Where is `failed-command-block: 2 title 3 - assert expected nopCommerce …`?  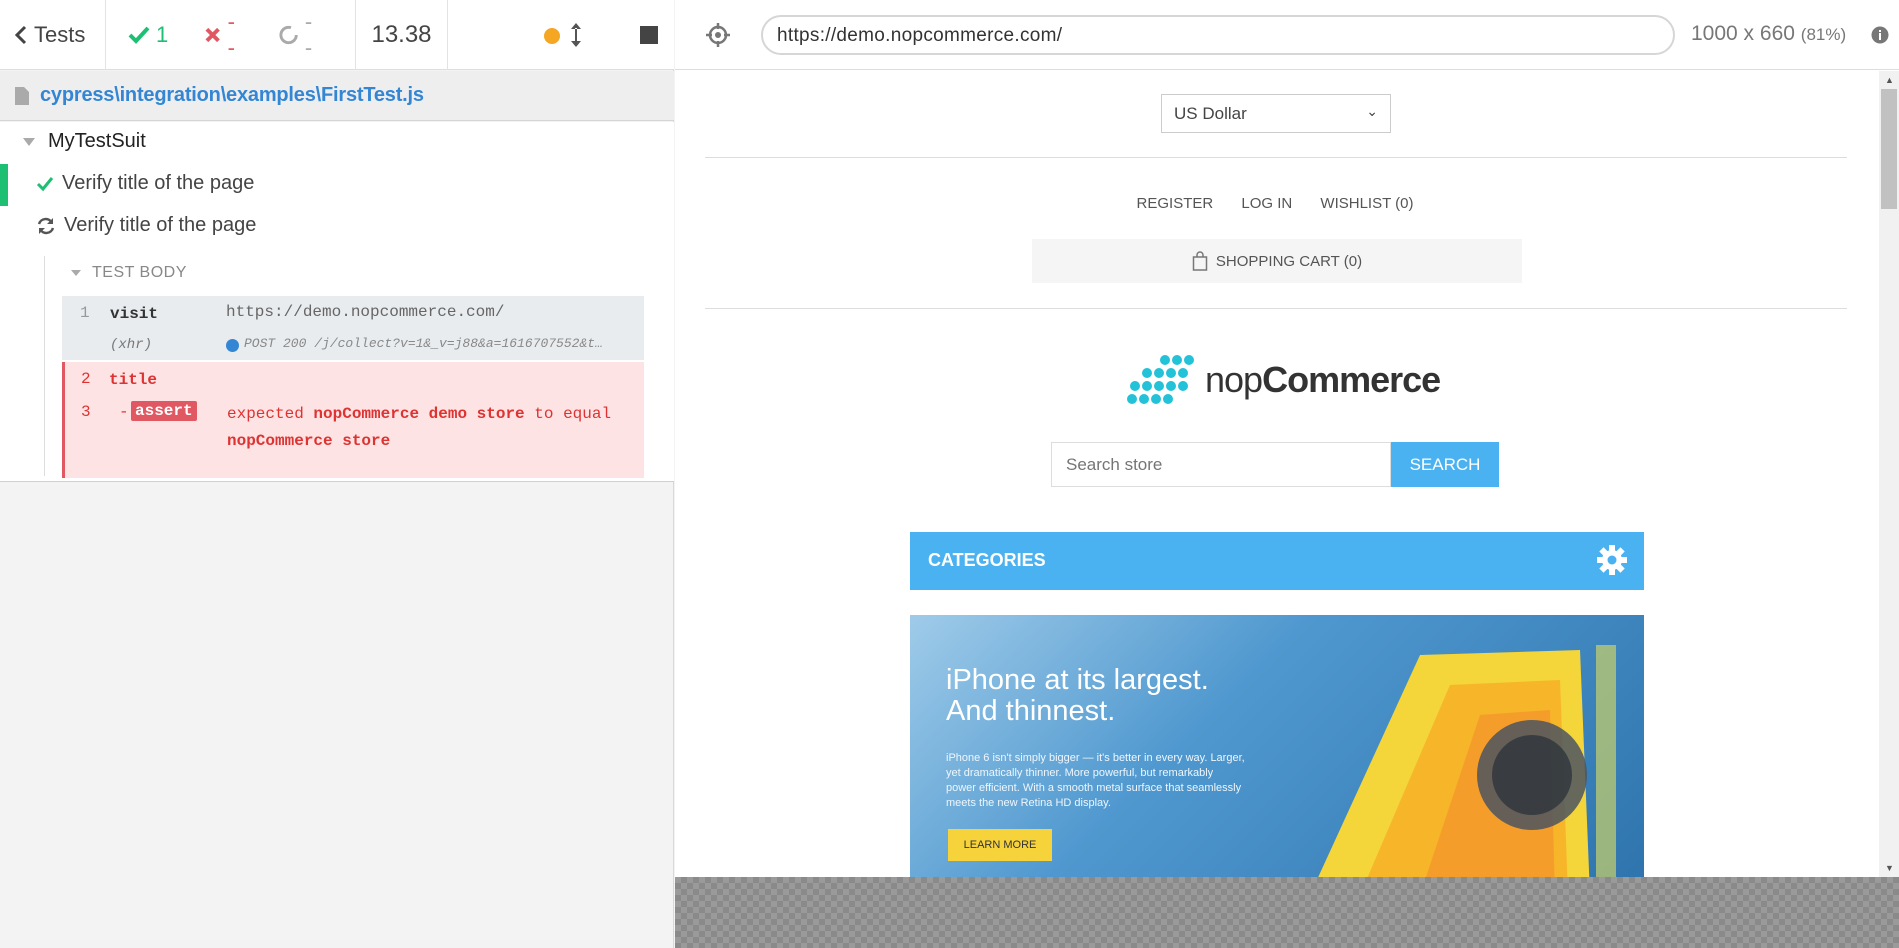
failed-command-block: 2 title 3 - assert expected nopCommerce … is located at coordinates (353, 420).